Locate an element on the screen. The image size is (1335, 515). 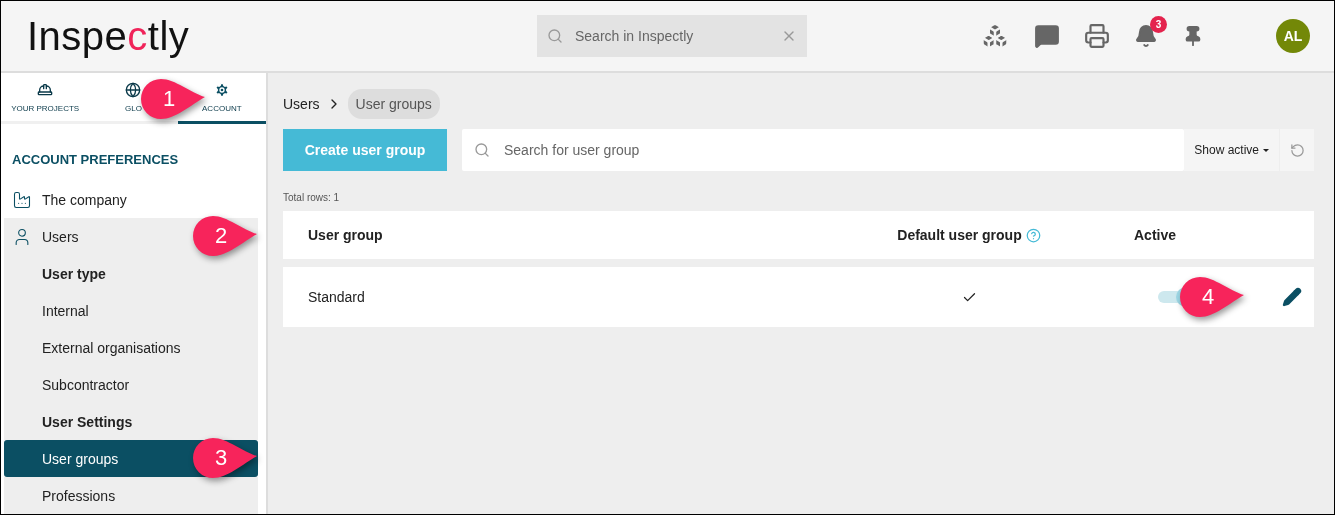
sidebar-item: The company is located at coordinates (134, 199).